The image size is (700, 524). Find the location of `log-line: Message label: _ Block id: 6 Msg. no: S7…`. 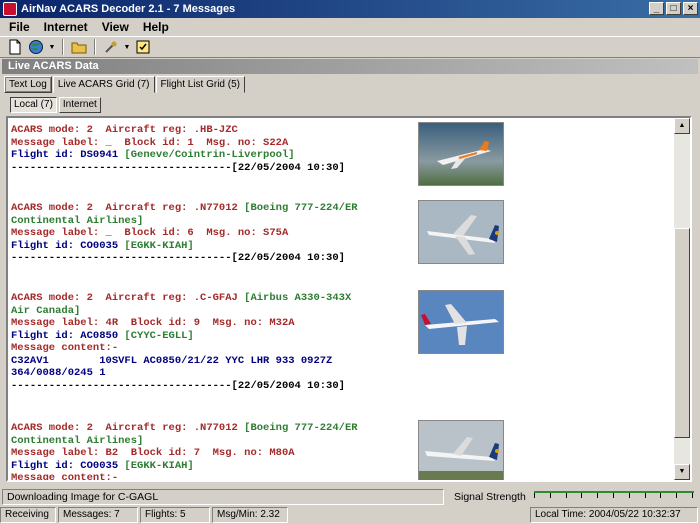

log-line: Message label: _ Block id: 6 Msg. no: S7… is located at coordinates (341, 233).